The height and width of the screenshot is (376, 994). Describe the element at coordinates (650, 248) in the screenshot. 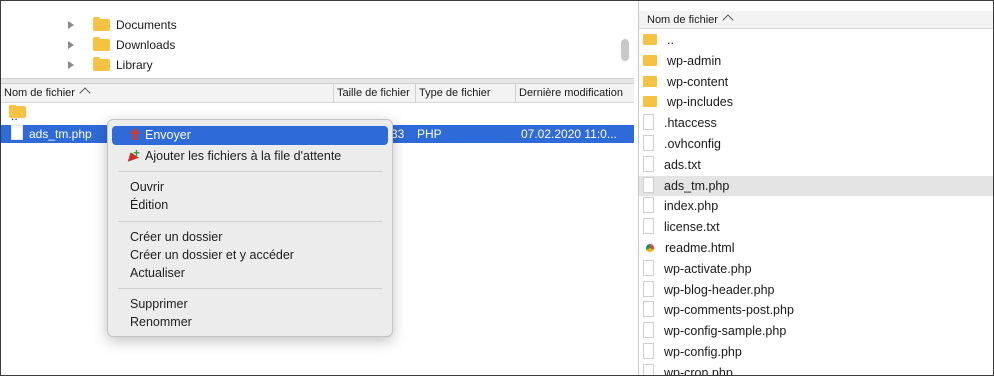

I see `browser-file-icon` at that location.